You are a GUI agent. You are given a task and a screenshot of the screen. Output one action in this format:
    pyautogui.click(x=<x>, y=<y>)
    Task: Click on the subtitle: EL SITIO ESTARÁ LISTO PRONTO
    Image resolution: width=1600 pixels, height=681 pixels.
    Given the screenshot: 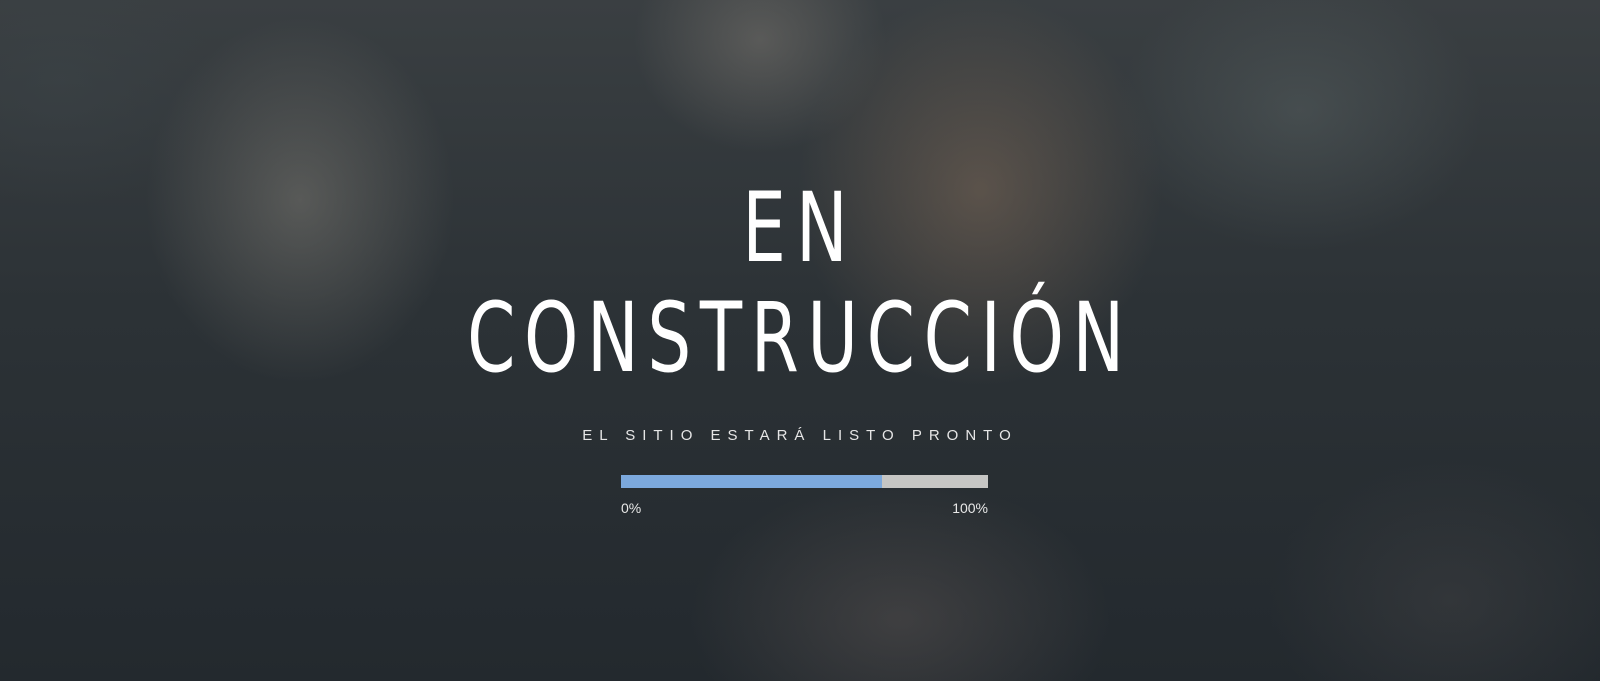 What is the action you would take?
    pyautogui.click(x=800, y=435)
    